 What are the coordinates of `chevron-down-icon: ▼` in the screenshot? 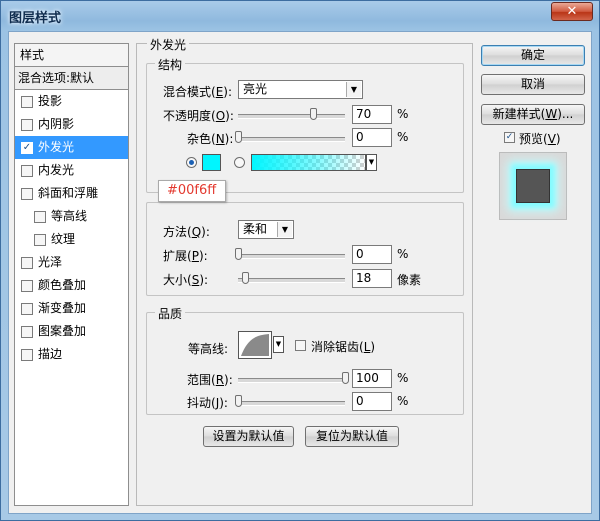 It's located at (284, 229).